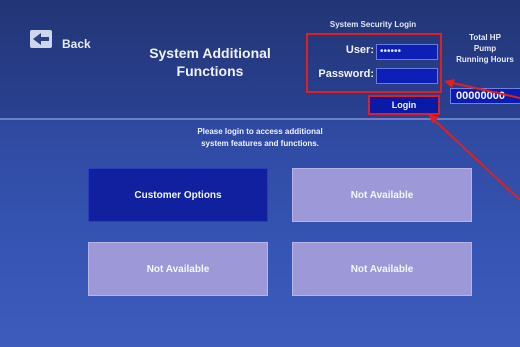 The image size is (520, 347). What do you see at coordinates (373, 24) in the screenshot?
I see `security-login-title: System Security Login` at bounding box center [373, 24].